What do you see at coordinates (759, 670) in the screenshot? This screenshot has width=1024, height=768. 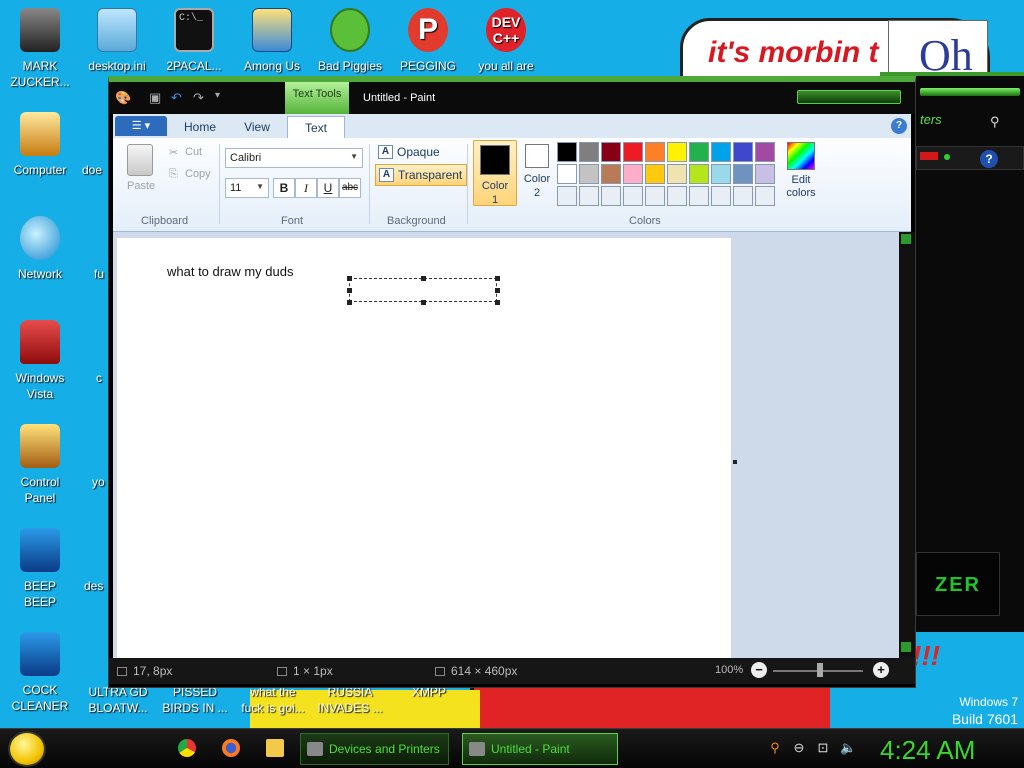 I see `zoom-out-button: −` at bounding box center [759, 670].